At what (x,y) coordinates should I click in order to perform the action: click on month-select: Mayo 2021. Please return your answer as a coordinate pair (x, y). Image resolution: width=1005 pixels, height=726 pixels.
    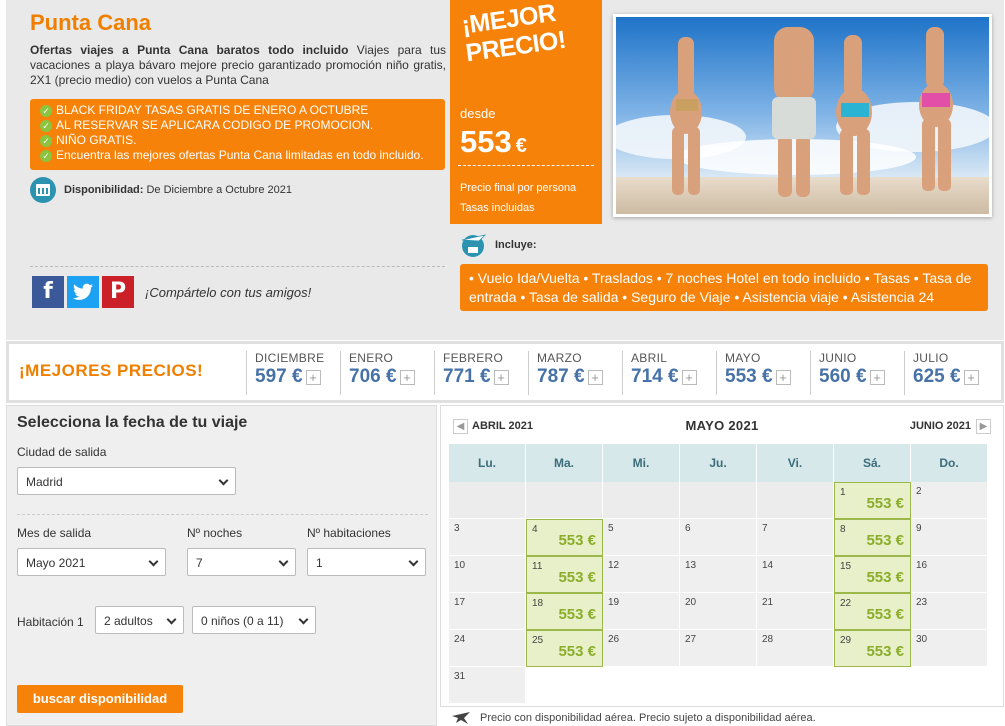
    Looking at the image, I should click on (91, 562).